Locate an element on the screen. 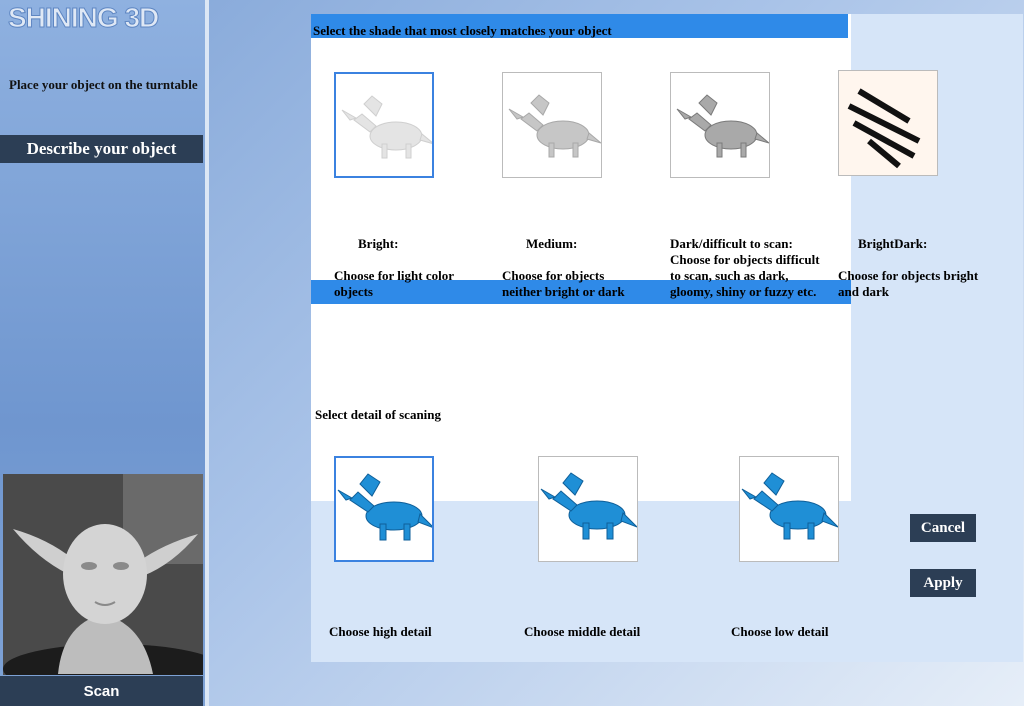 This screenshot has height=706, width=1024. cancel-button: Cancel is located at coordinates (943, 528).